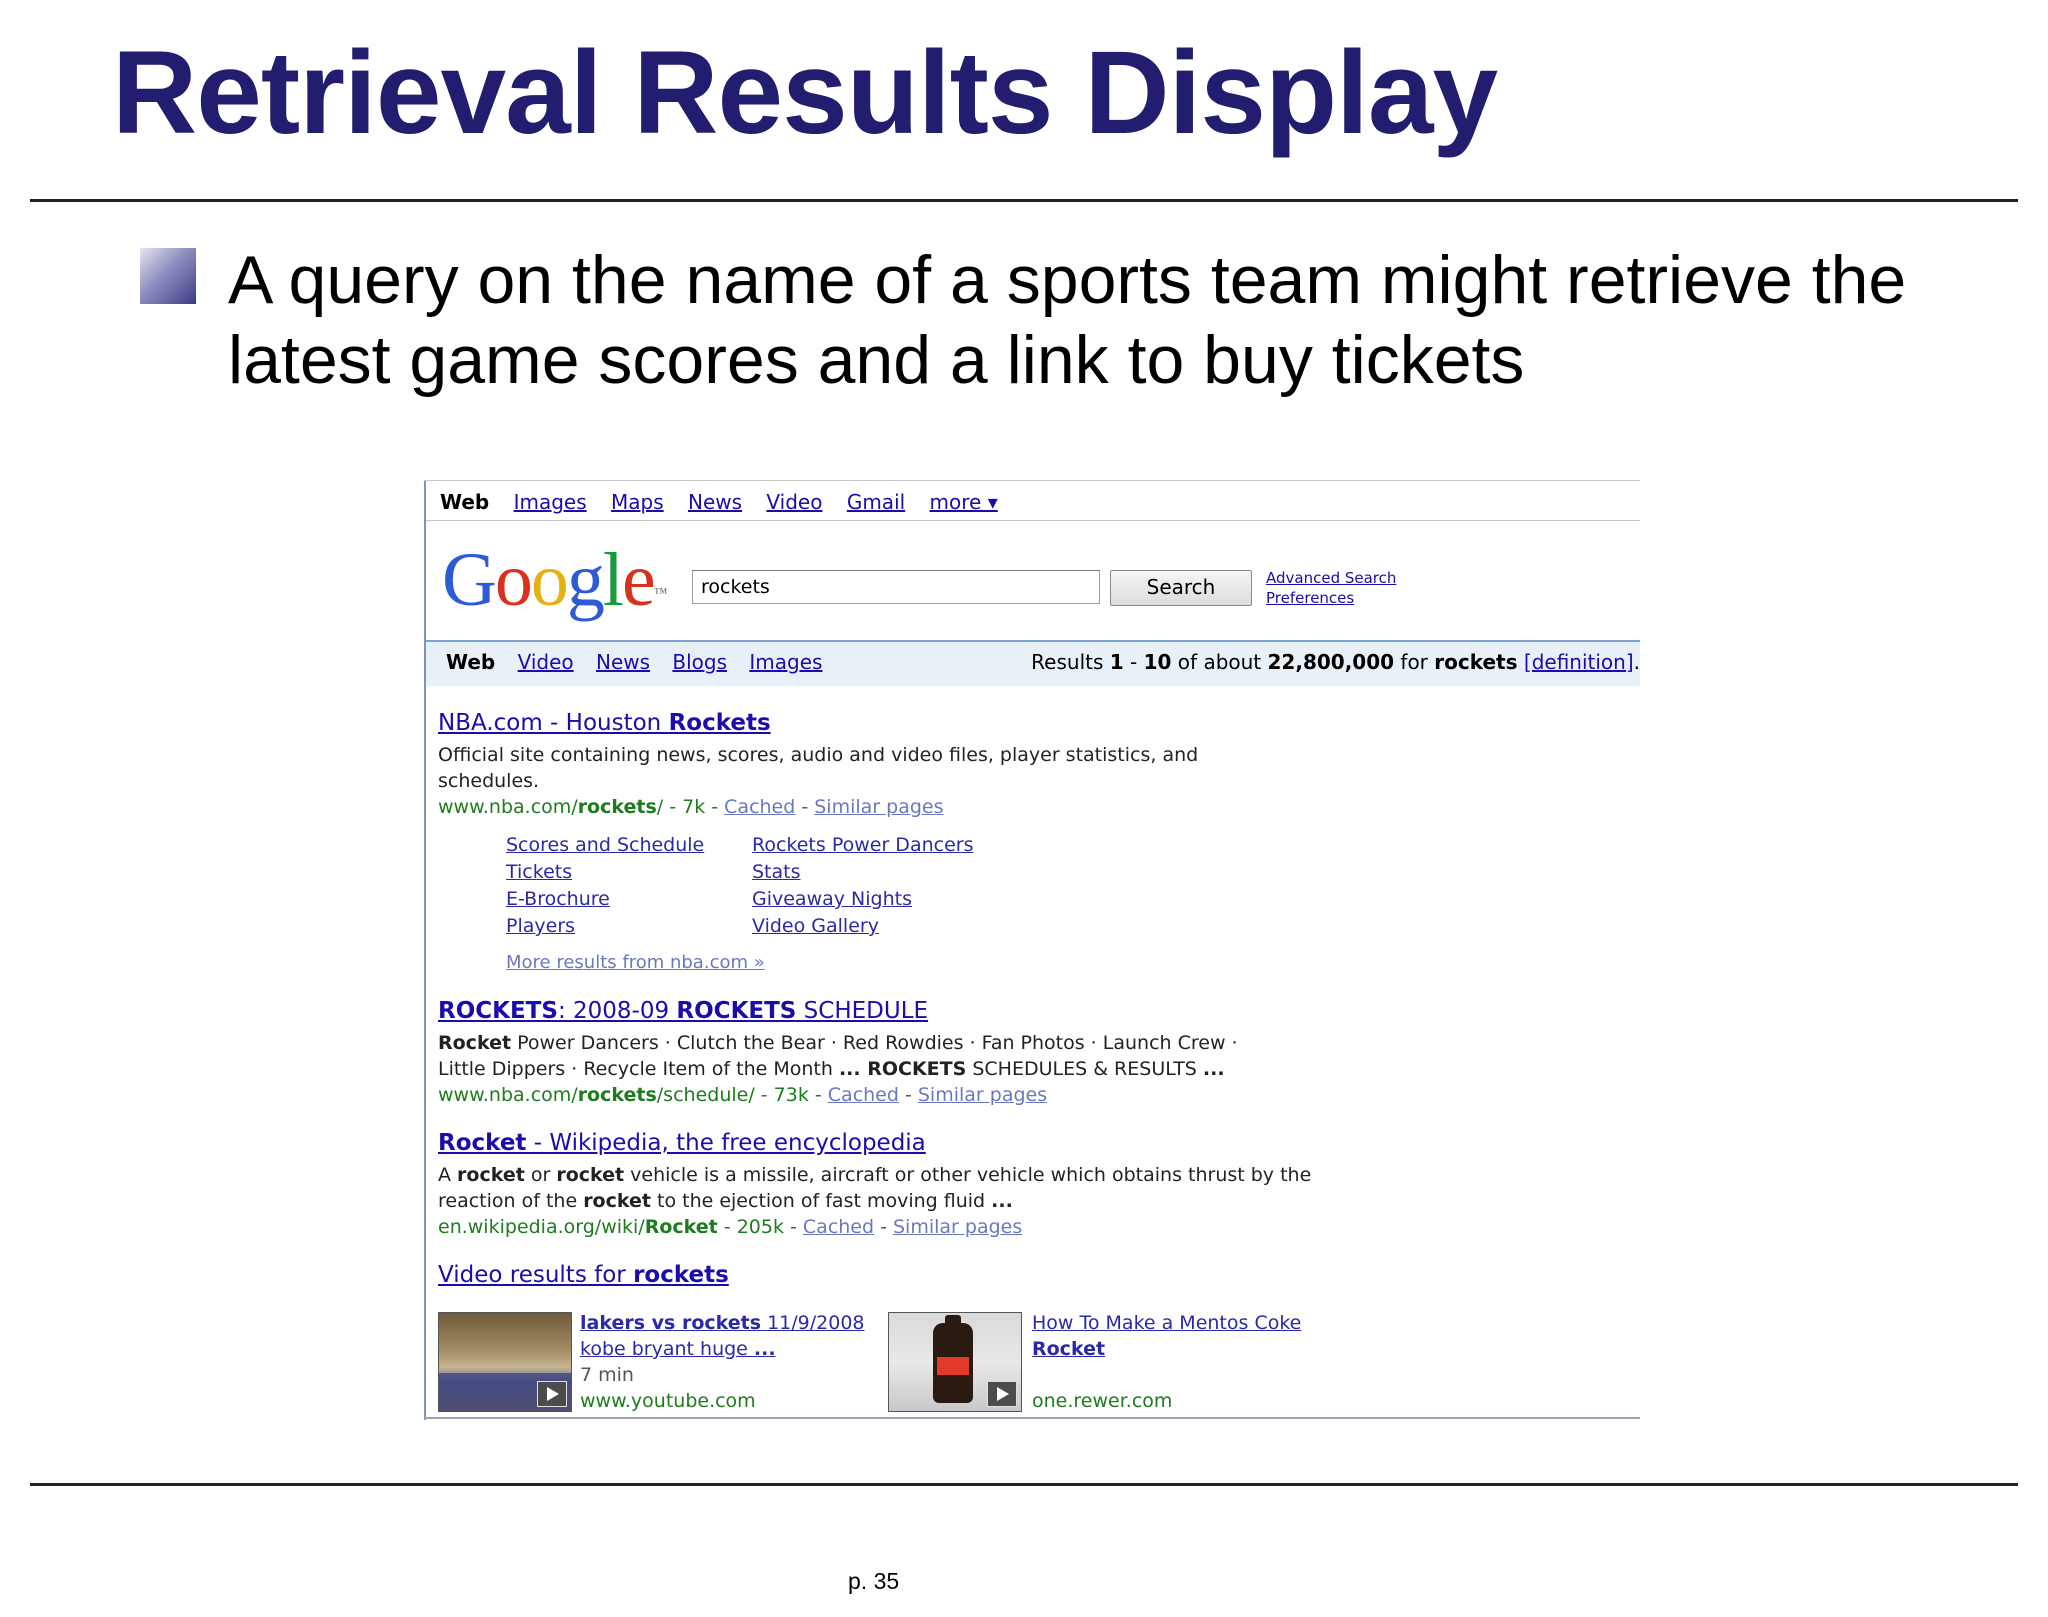 This screenshot has width=2048, height=1617. I want to click on video-1-title-line-1: lakers vs rockets 11/9/2008, so click(722, 1323).